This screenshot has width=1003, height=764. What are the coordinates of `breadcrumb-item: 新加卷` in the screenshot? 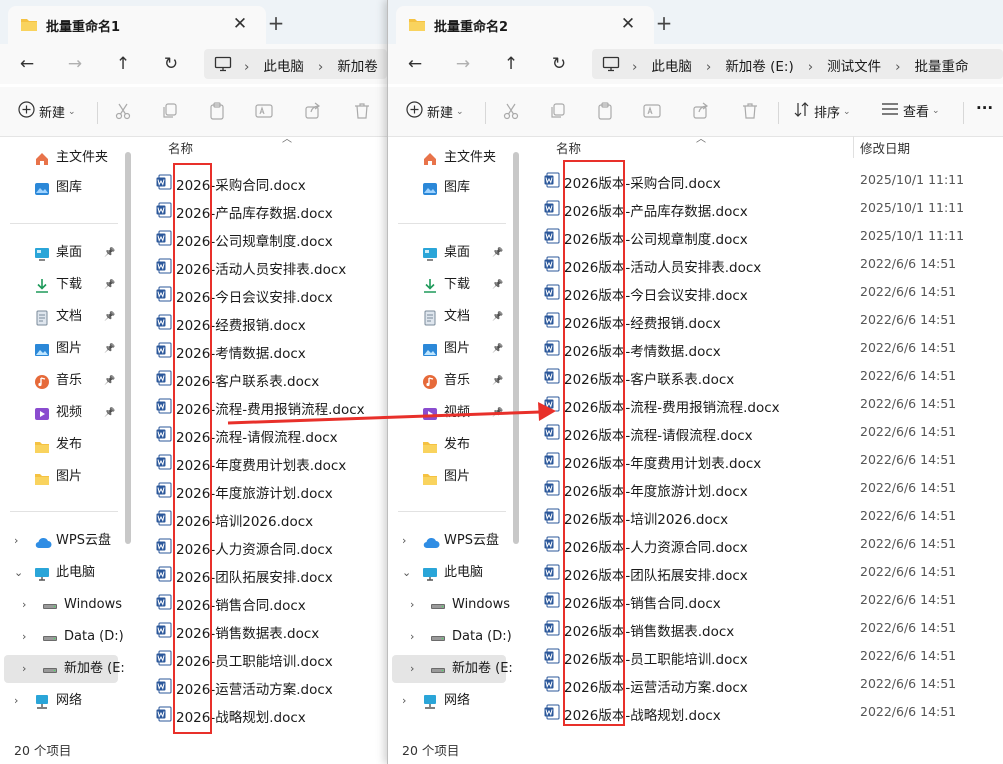 It's located at (357, 67).